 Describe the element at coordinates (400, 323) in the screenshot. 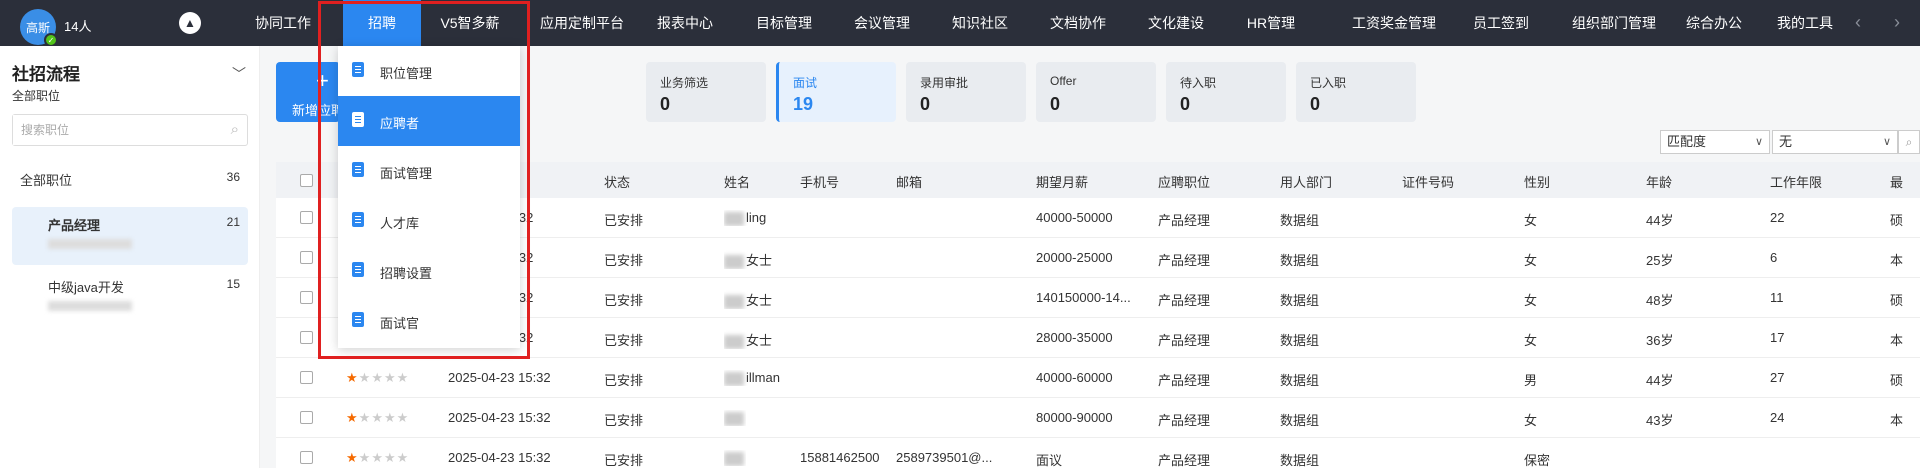

I see `dropdown-item-label: 面试官` at that location.